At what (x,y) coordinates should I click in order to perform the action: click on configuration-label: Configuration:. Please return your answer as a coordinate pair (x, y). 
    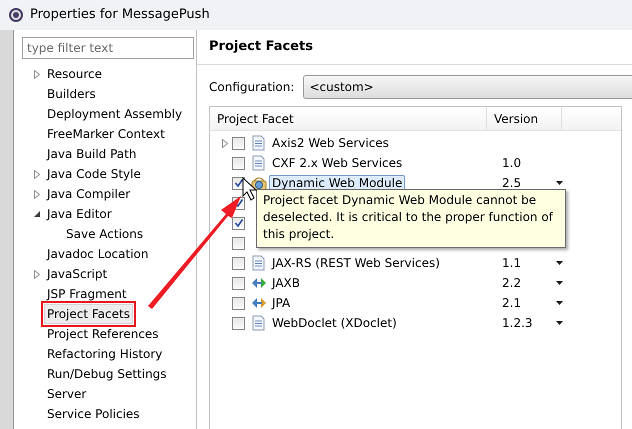
    Looking at the image, I should click on (251, 87).